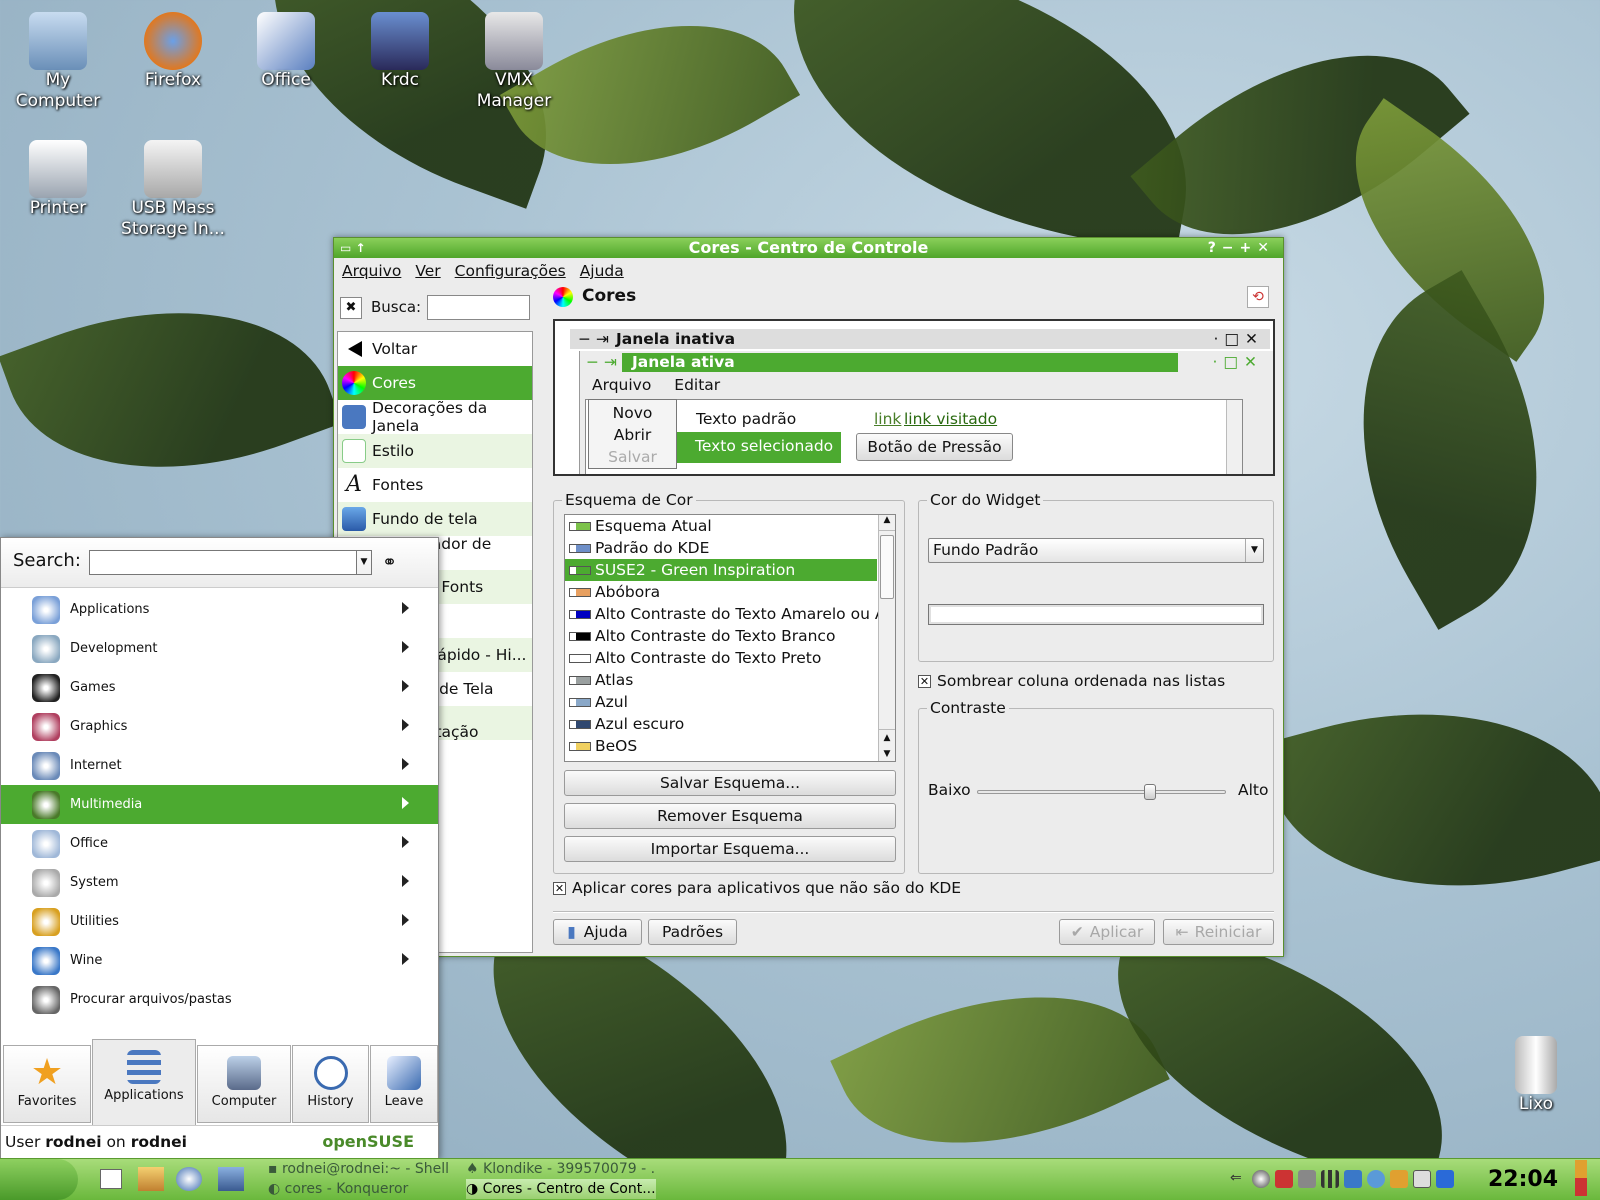 Image resolution: width=1600 pixels, height=1200 pixels. Describe the element at coordinates (721, 636) in the screenshot. I see `scheme-list-item: Alto Contraste do Texto Branco` at that location.